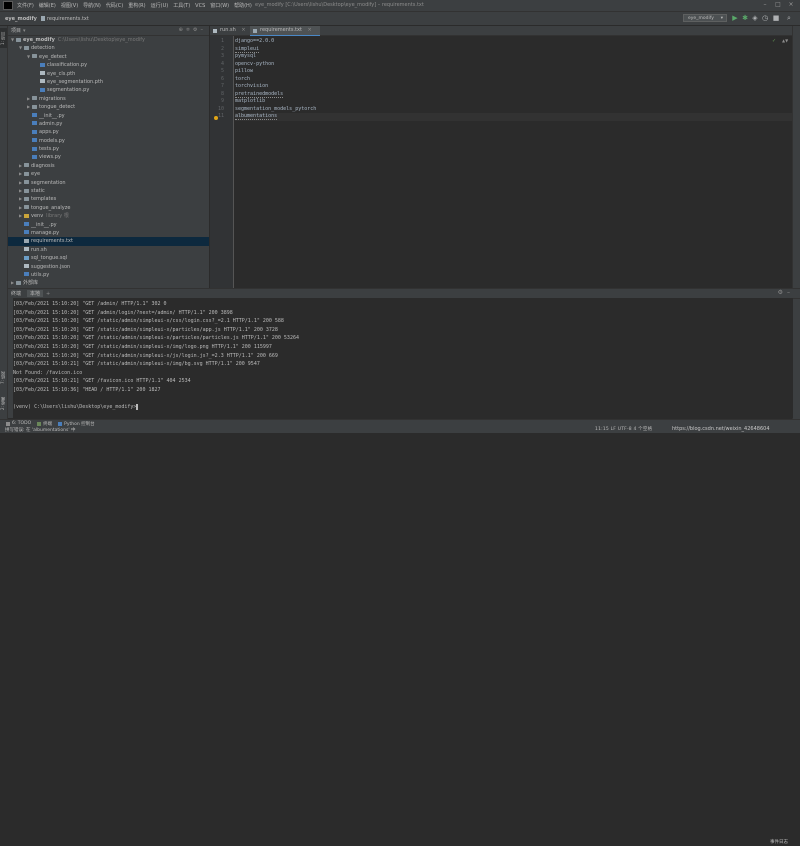 This screenshot has width=800, height=846. What do you see at coordinates (108, 183) in the screenshot?
I see `tree-item: ▶ segmentation` at bounding box center [108, 183].